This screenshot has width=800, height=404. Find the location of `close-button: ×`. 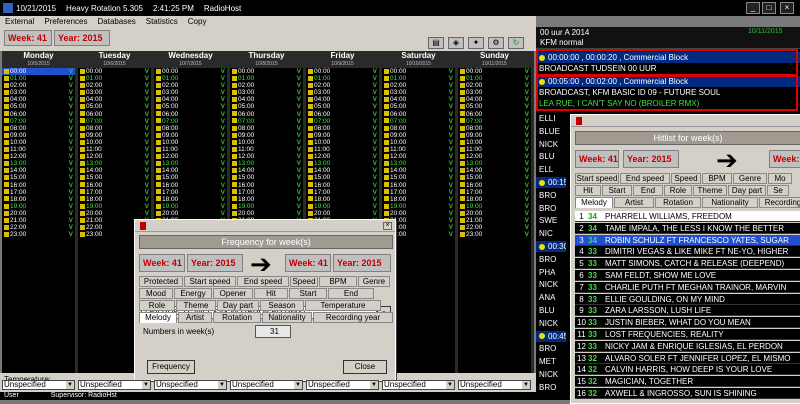

close-button: × is located at coordinates (787, 8).